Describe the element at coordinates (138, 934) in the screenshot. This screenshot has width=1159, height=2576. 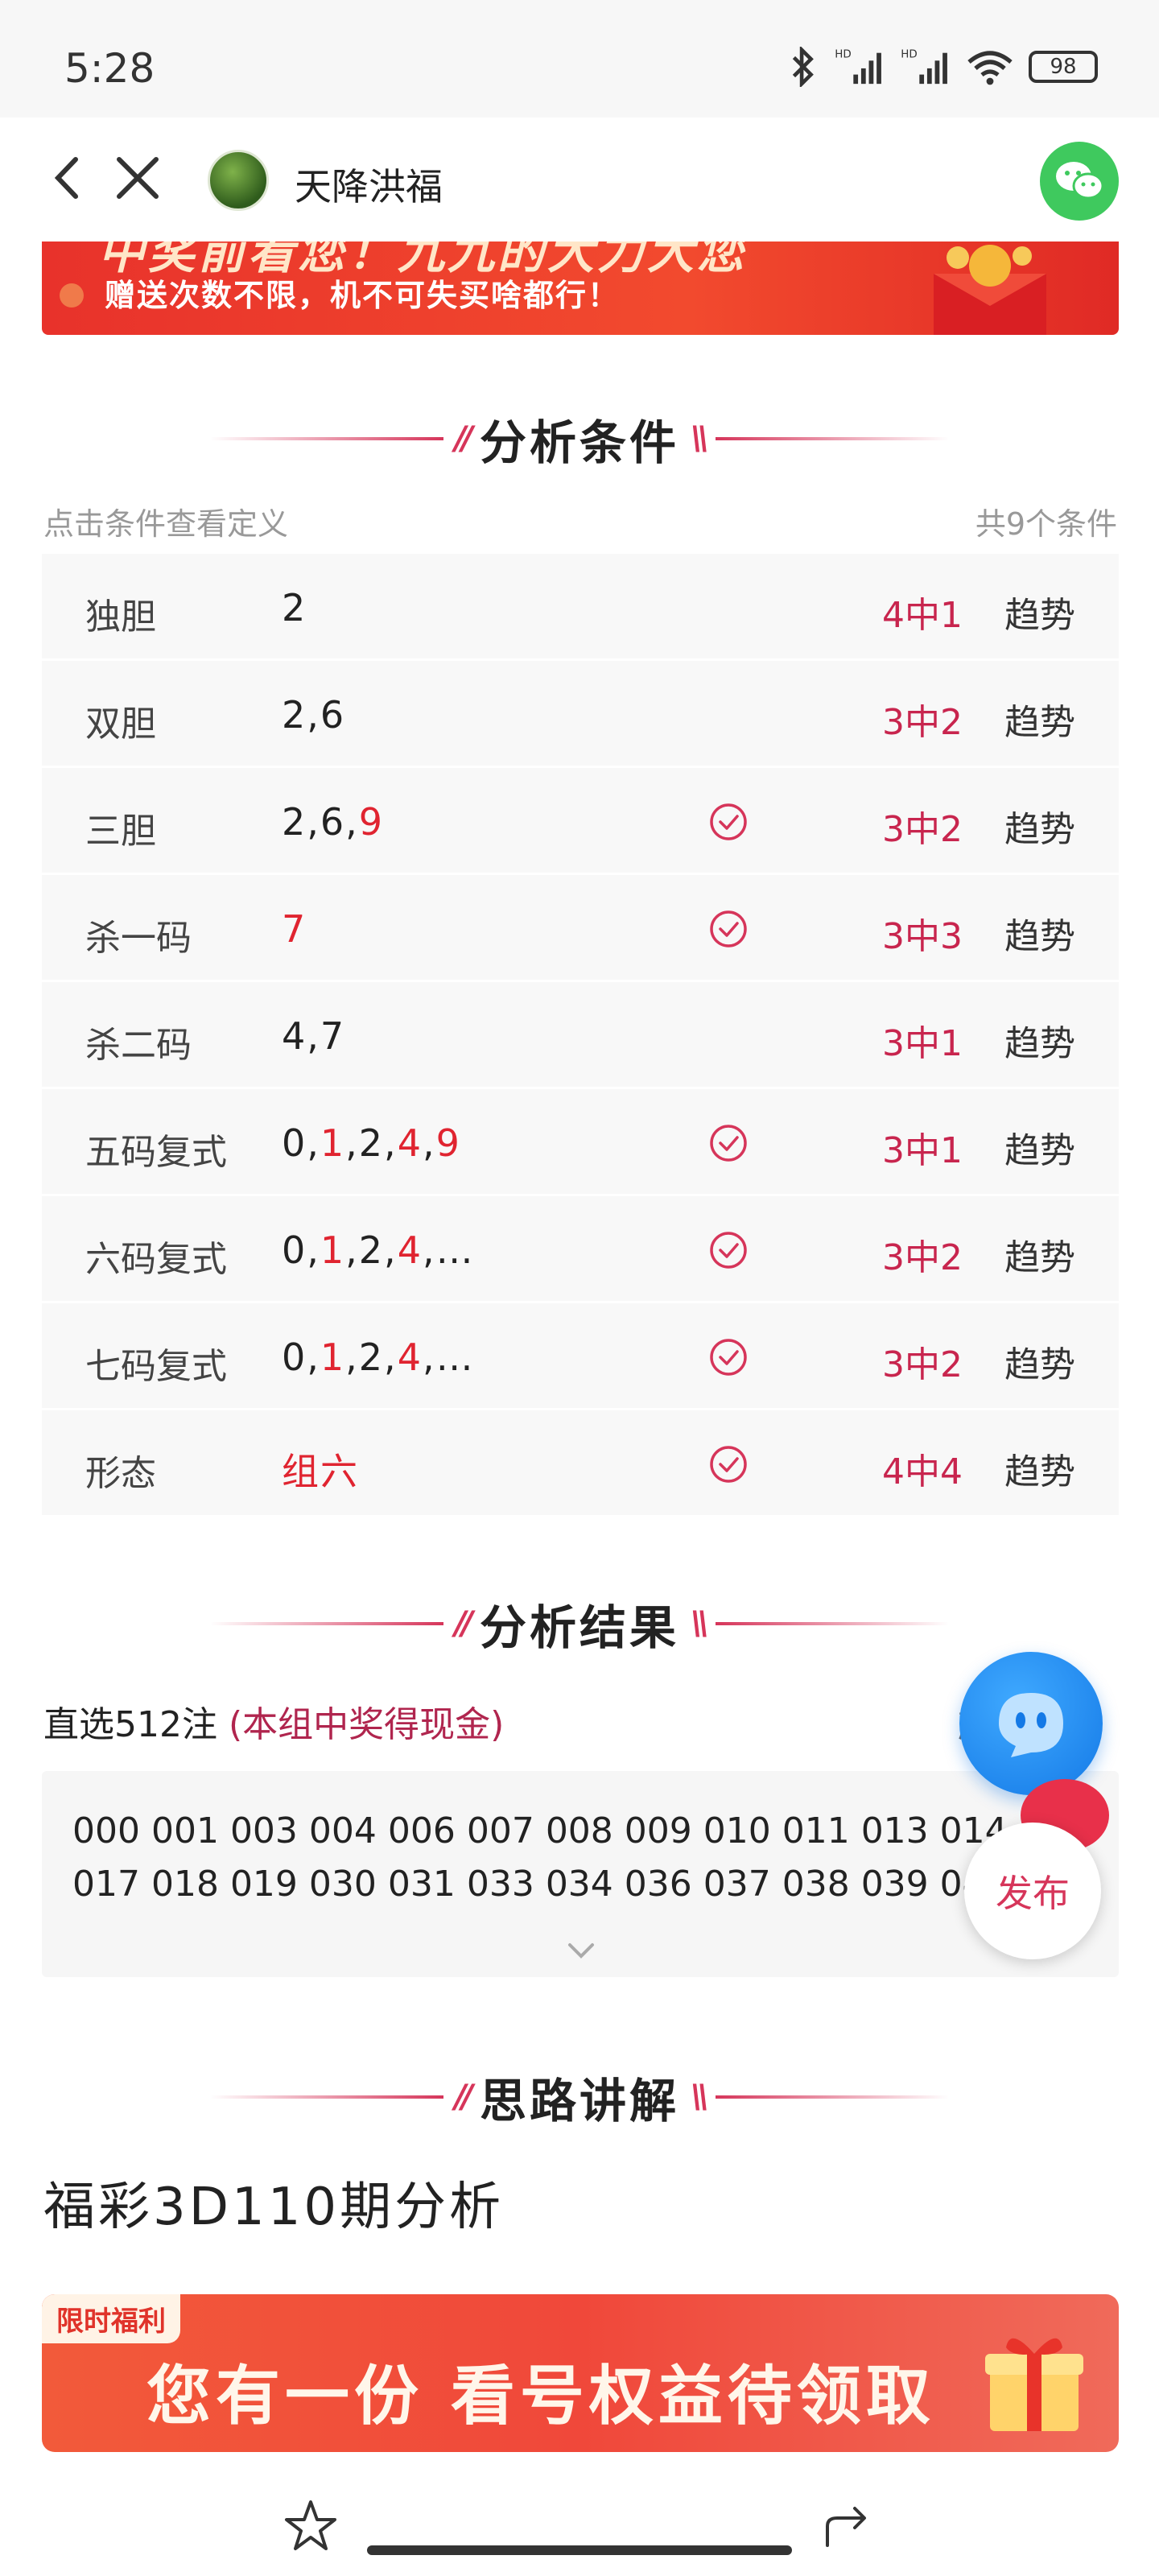
I see `condition-name: 杀一码` at that location.